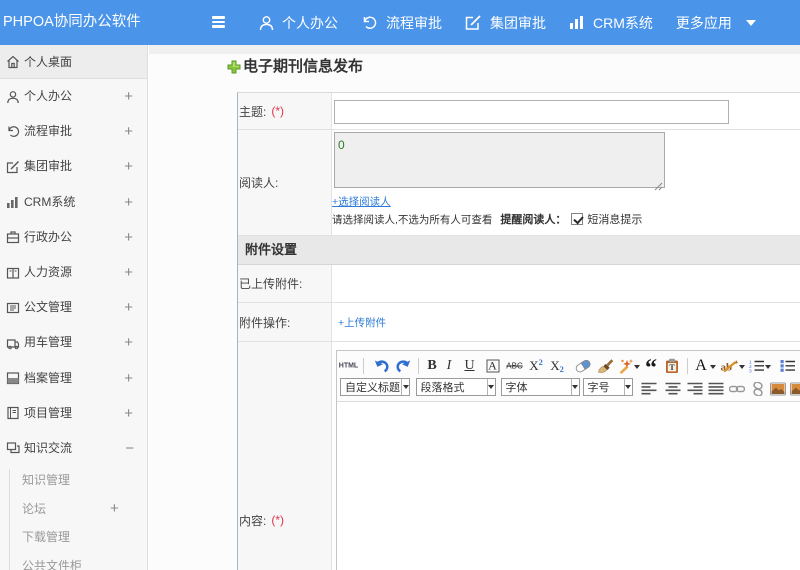  I want to click on svg-text: 3, so click(750, 371).